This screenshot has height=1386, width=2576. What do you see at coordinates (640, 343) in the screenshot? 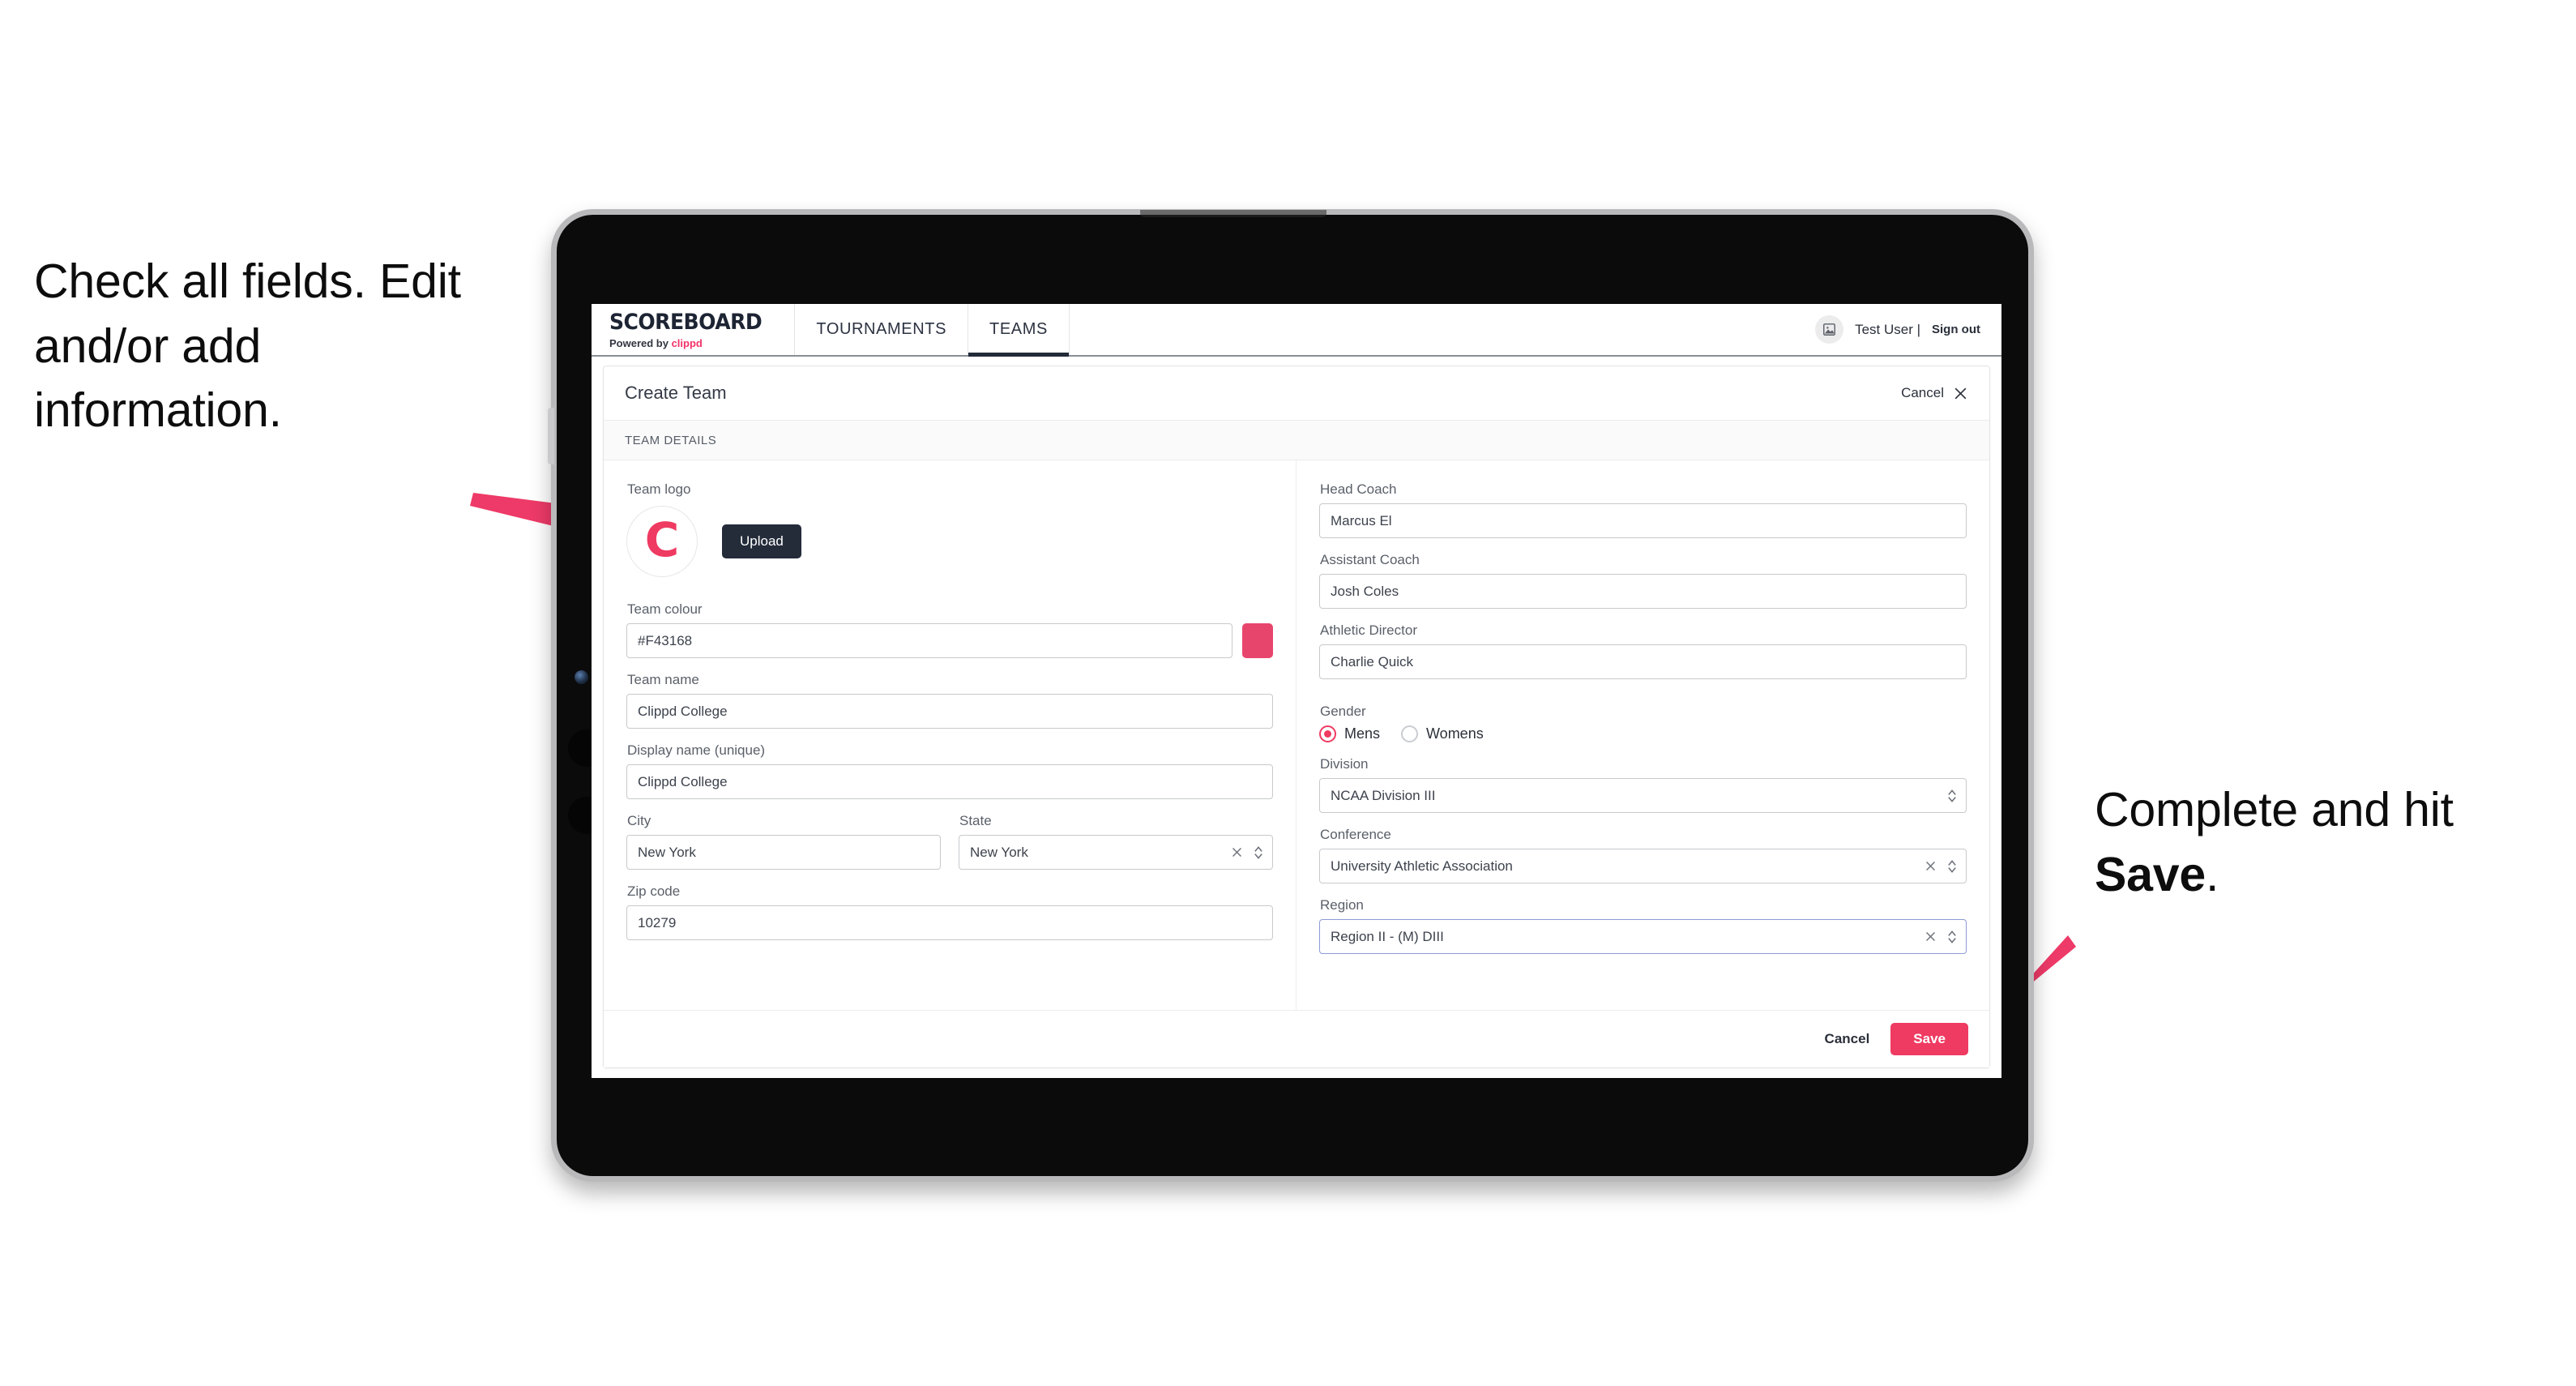
I see `brand-powered-prefix: Powered by` at bounding box center [640, 343].